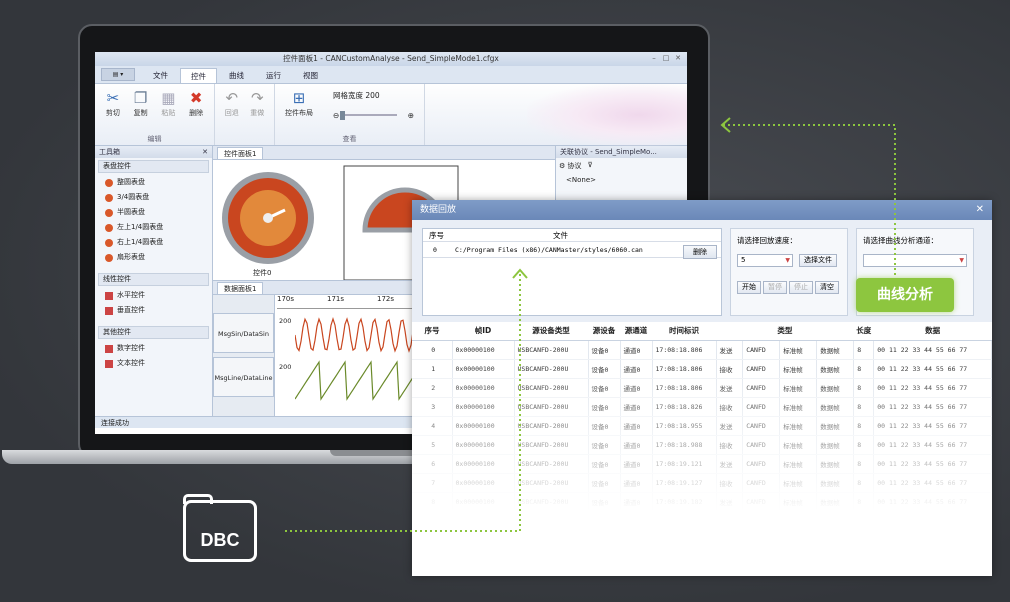 Image resolution: width=1010 pixels, height=602 pixels. Describe the element at coordinates (236, 75) in the screenshot. I see `tab-curves: 曲线` at that location.